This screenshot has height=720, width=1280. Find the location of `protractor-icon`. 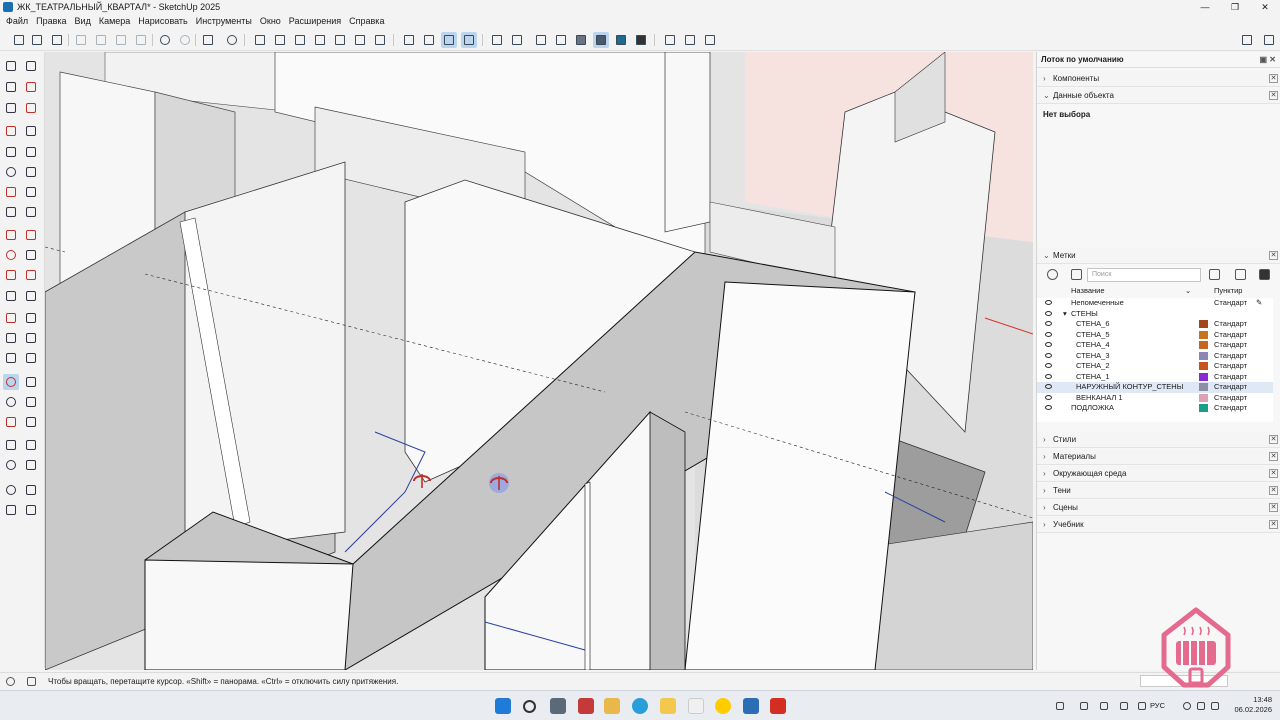

protractor-icon is located at coordinates (31, 296).